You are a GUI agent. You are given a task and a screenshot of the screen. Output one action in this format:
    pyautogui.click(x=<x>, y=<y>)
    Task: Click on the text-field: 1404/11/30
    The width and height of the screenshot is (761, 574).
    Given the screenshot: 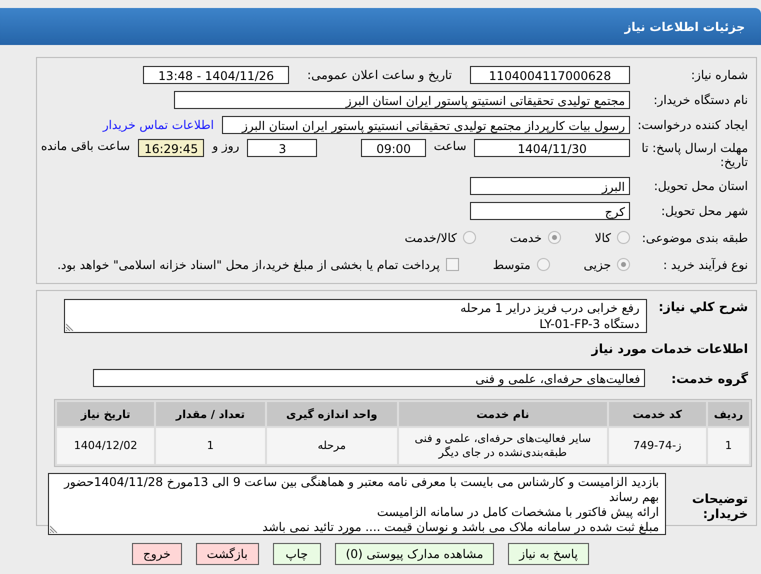 What is the action you would take?
    pyautogui.click(x=552, y=148)
    